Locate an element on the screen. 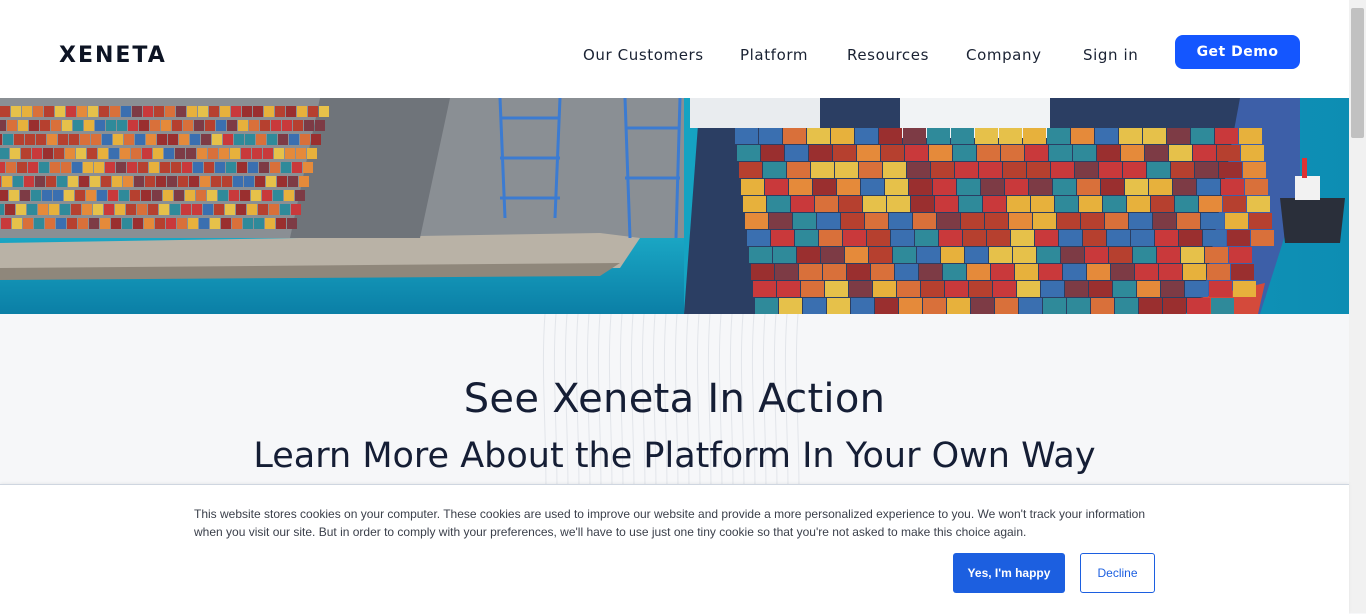 This screenshot has width=1366, height=614. xeneta-logo: XENETA is located at coordinates (113, 56).